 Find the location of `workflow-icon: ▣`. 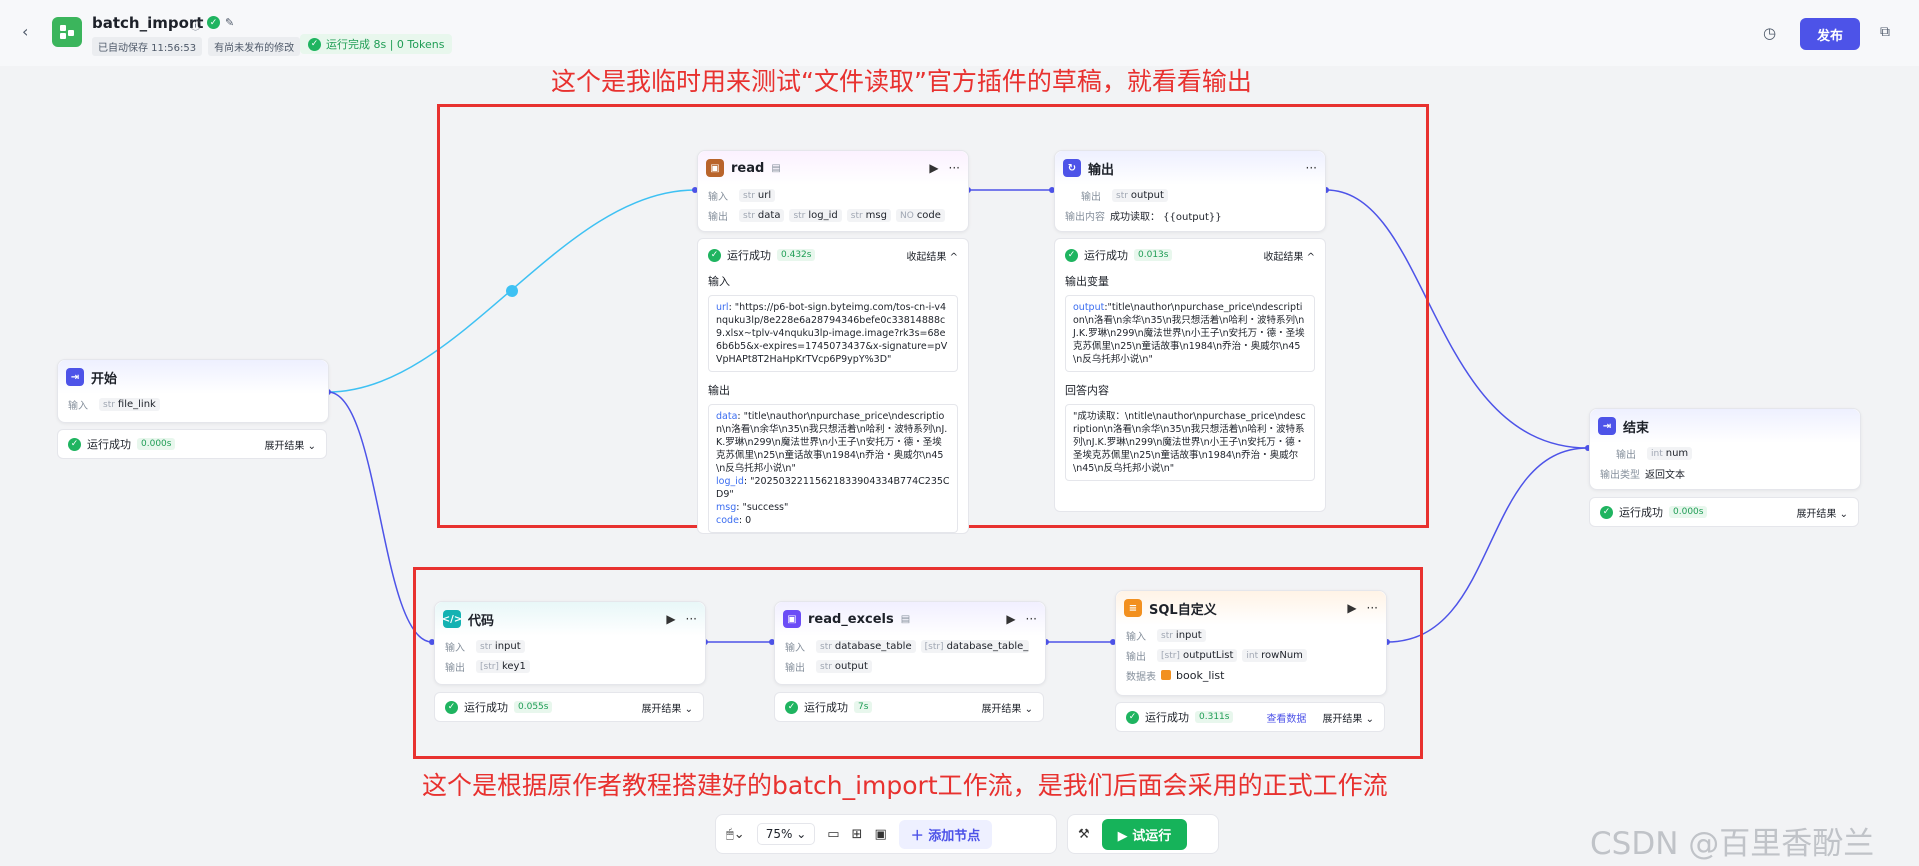

workflow-icon: ▣ is located at coordinates (792, 619).